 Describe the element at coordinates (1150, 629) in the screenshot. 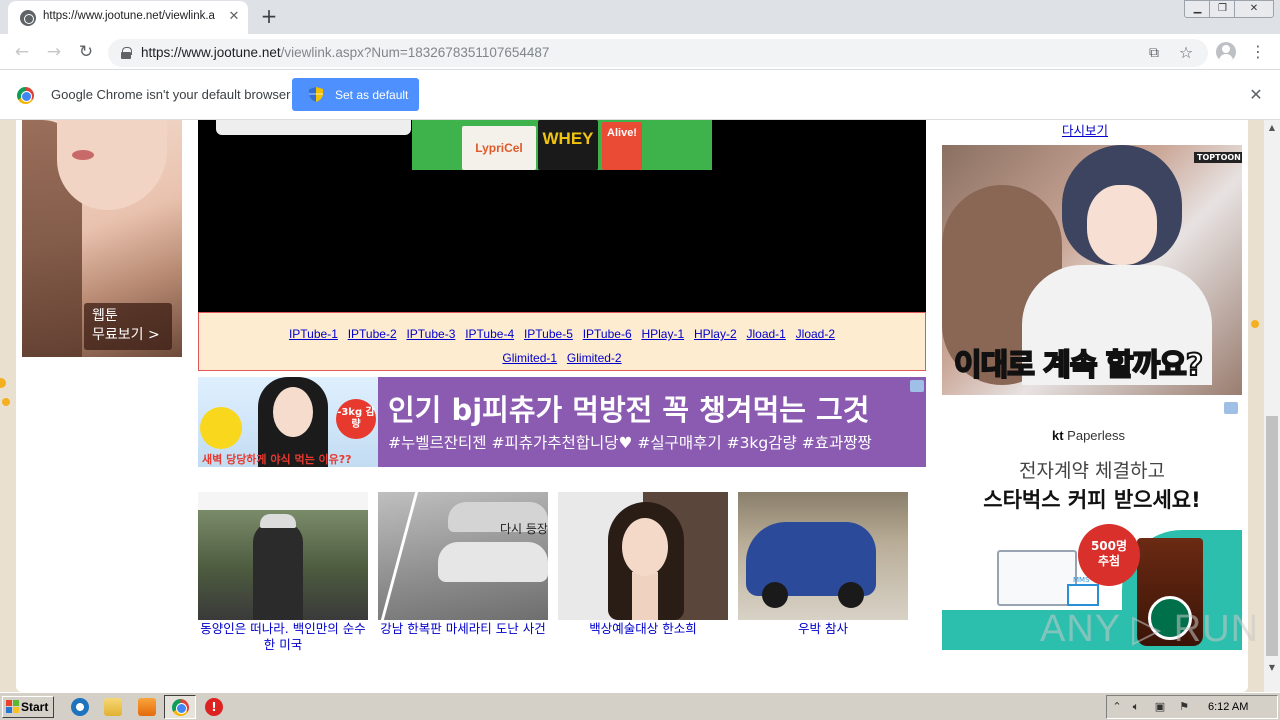

I see `anyrun-watermark: ANY ▷ RUN` at that location.